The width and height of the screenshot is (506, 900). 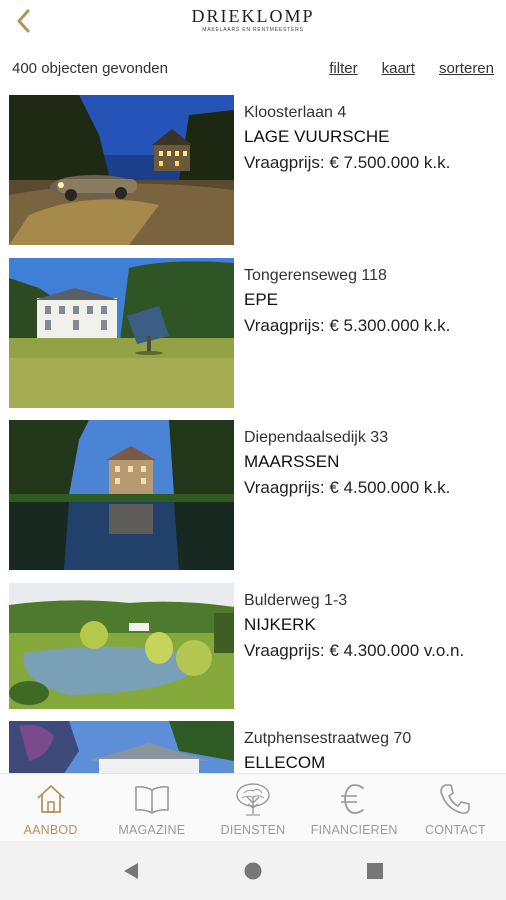 I want to click on listing-price: Vraagprijs: € 5.300.000 k.k., so click(x=347, y=325).